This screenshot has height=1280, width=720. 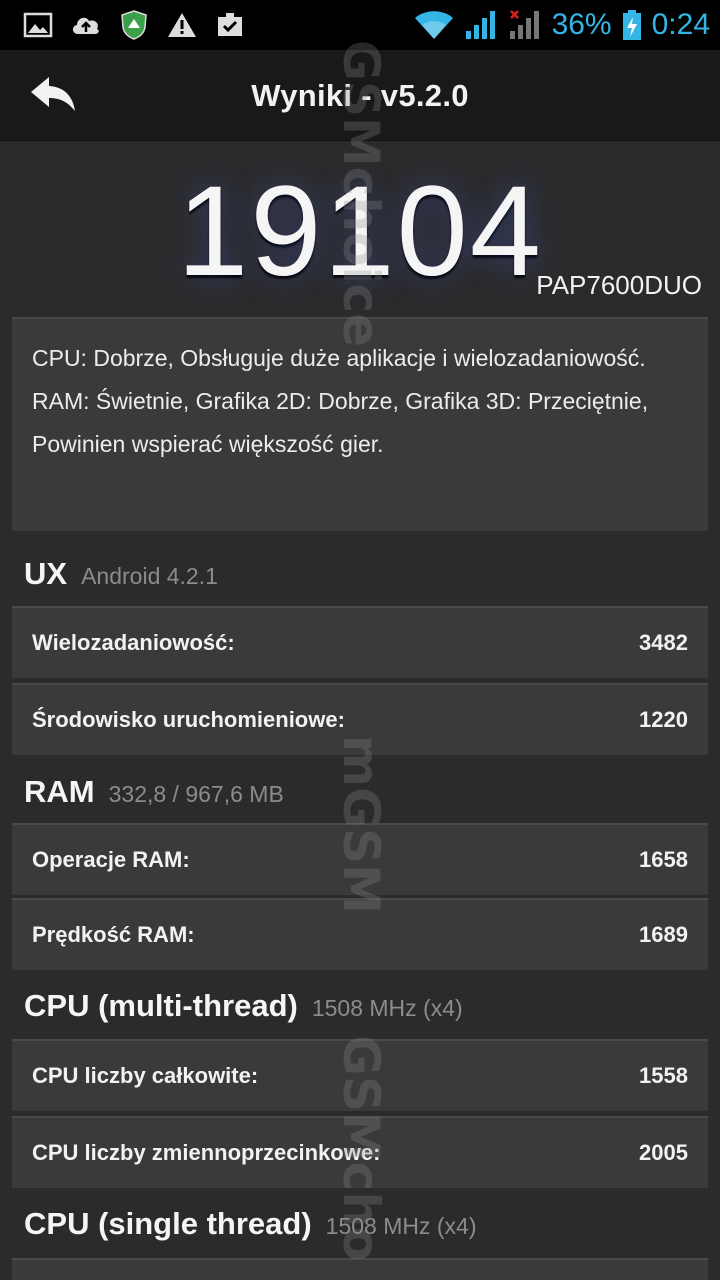 What do you see at coordinates (86, 25) in the screenshot?
I see `cloud-upload-icon` at bounding box center [86, 25].